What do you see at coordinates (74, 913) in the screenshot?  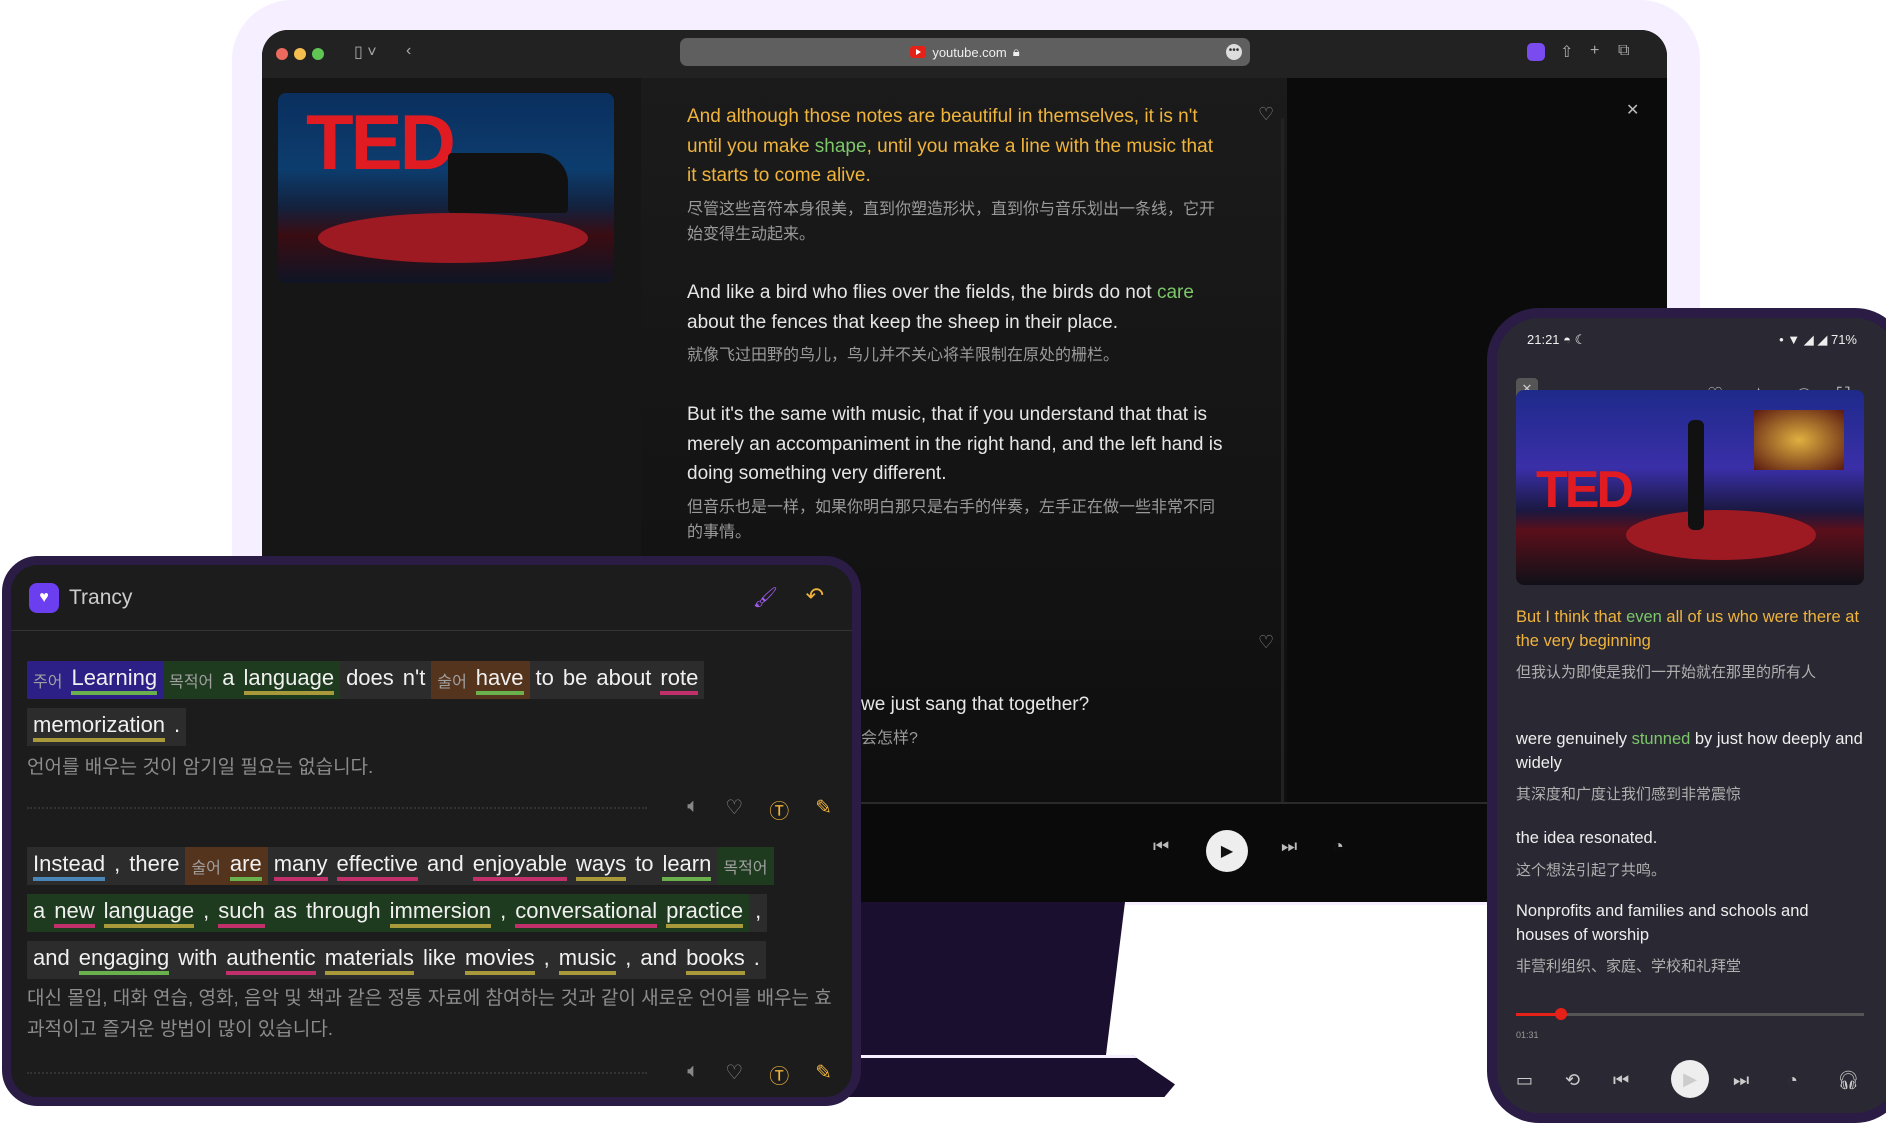 I see `word-token: new` at bounding box center [74, 913].